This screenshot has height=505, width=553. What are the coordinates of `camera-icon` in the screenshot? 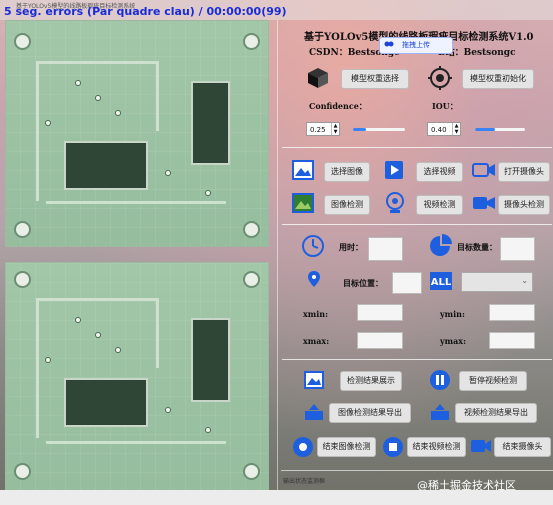 It's located at (483, 170).